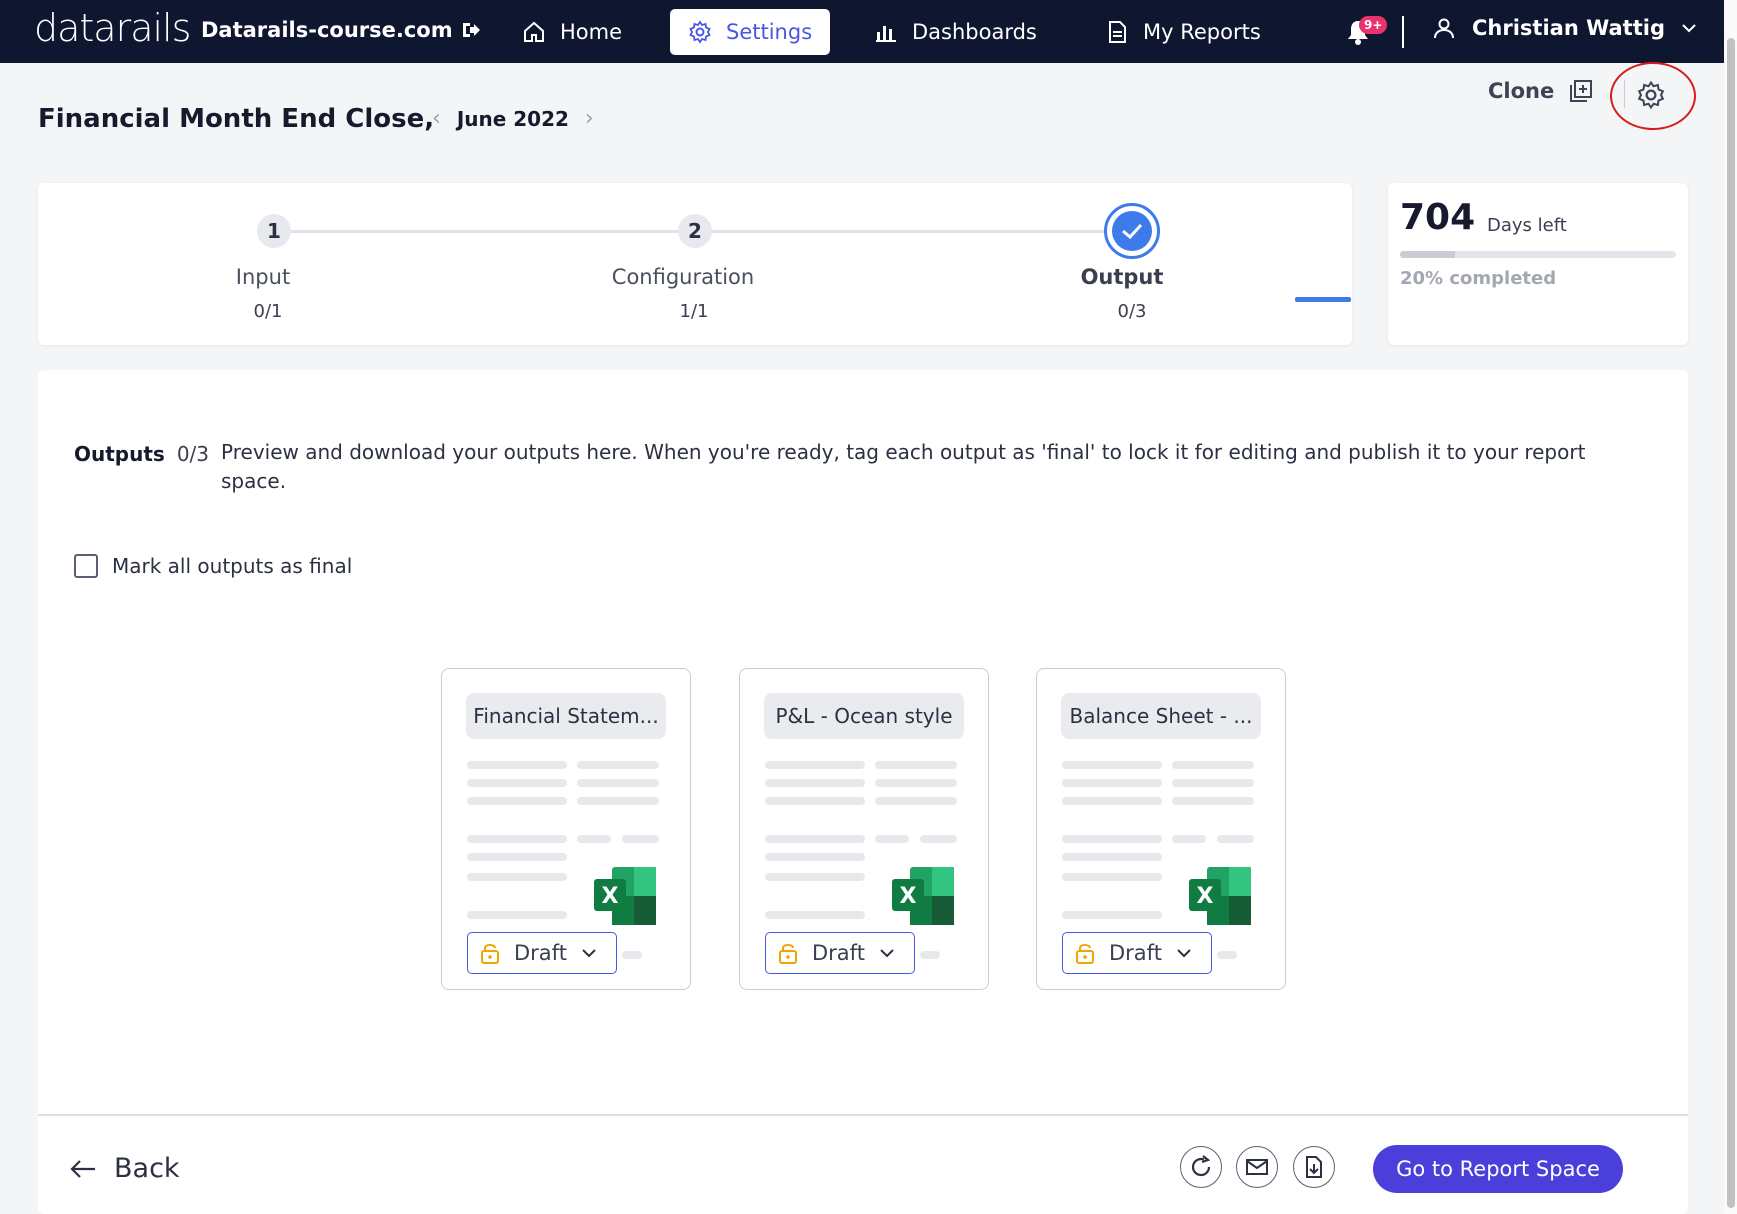  I want to click on output-card-title: P&L - Ocean style, so click(864, 716).